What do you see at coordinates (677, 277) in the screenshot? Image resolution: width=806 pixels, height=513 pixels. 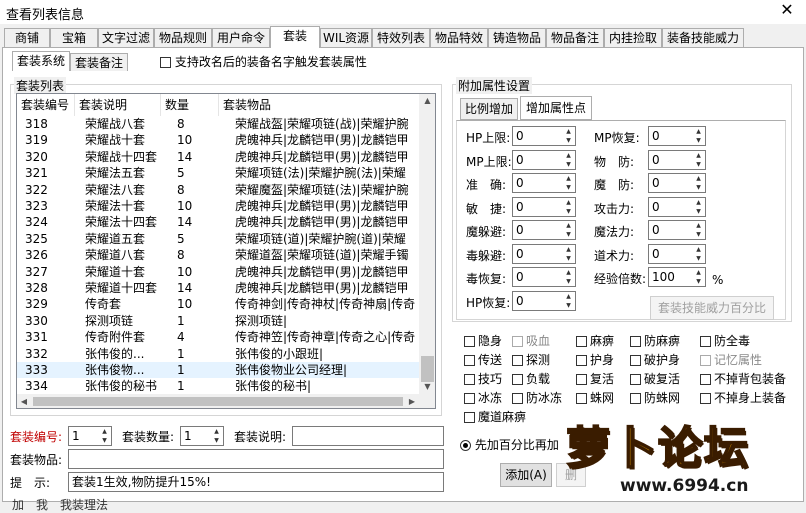 I see `attr-stepper: 100 ▲ ▼` at bounding box center [677, 277].